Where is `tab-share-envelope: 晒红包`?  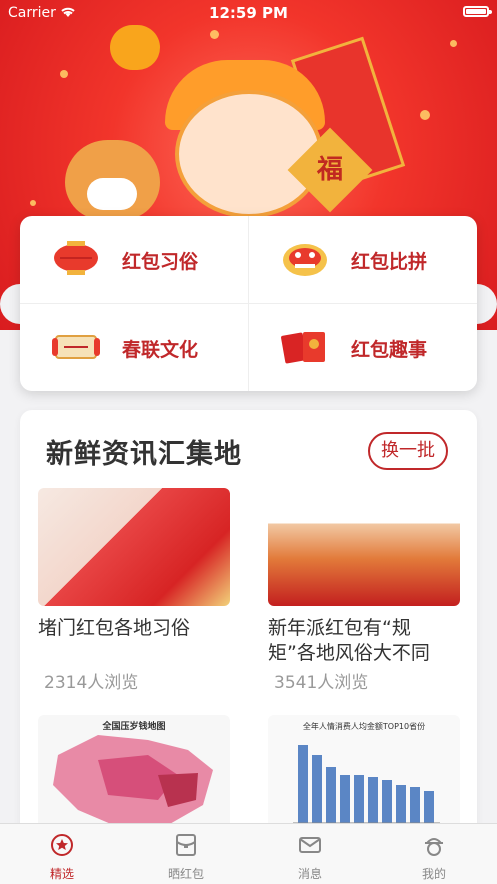 tab-share-envelope: 晒红包 is located at coordinates (186, 854).